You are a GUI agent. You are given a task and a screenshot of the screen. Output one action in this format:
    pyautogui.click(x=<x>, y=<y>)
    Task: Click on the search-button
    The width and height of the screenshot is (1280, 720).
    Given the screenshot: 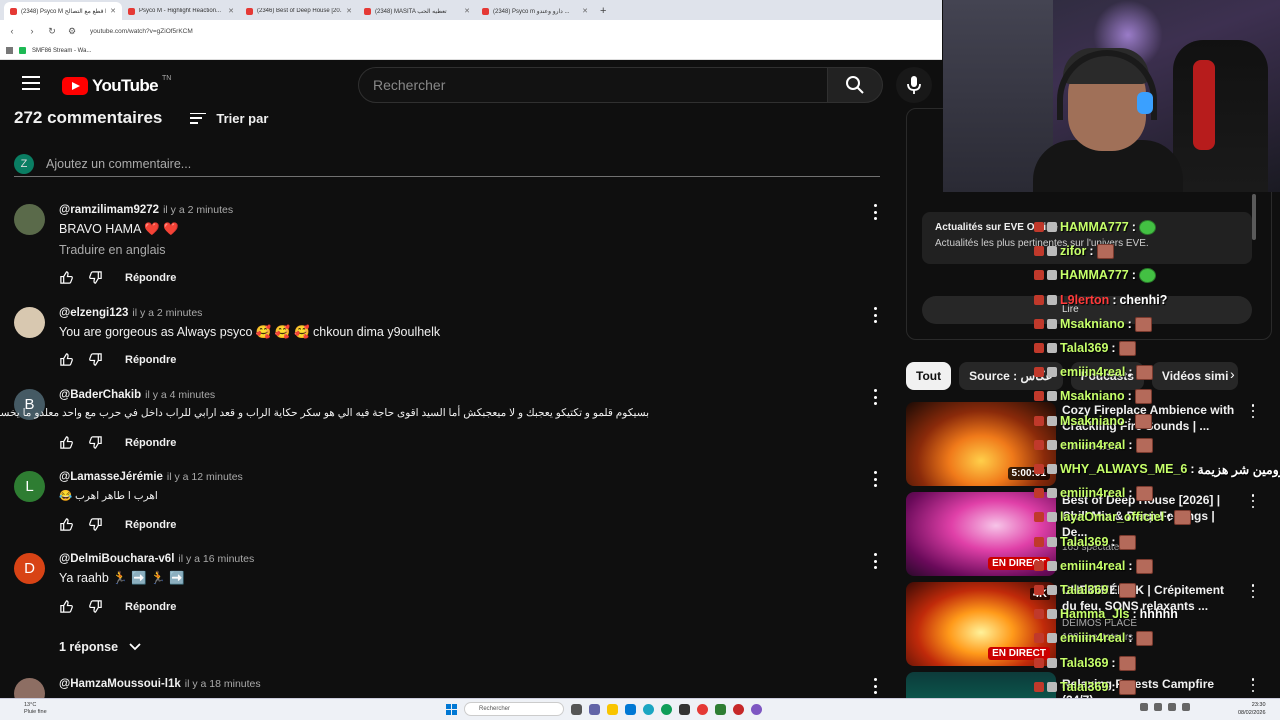 What is the action you would take?
    pyautogui.click(x=855, y=85)
    